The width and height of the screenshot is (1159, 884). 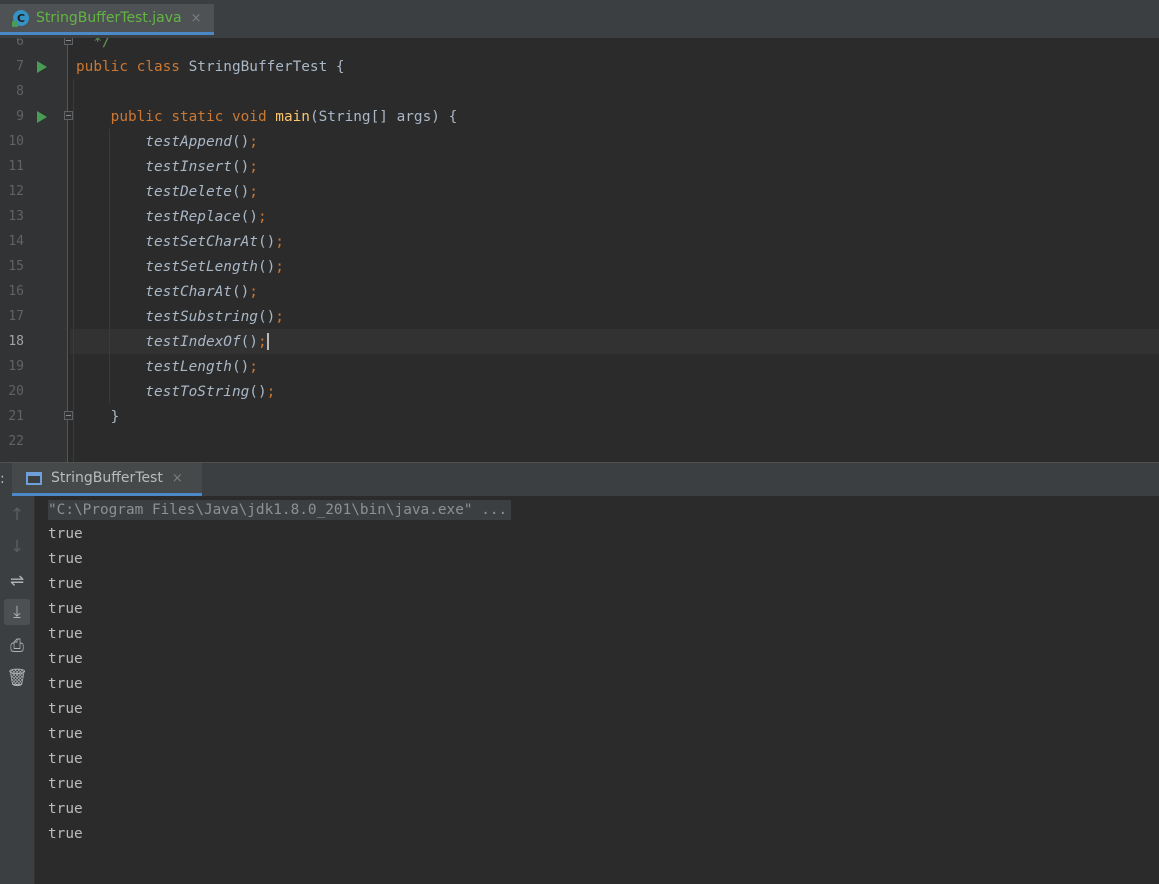 What do you see at coordinates (107, 479) in the screenshot?
I see `run-tab-stringbuffertest: StringBufferTest ×` at bounding box center [107, 479].